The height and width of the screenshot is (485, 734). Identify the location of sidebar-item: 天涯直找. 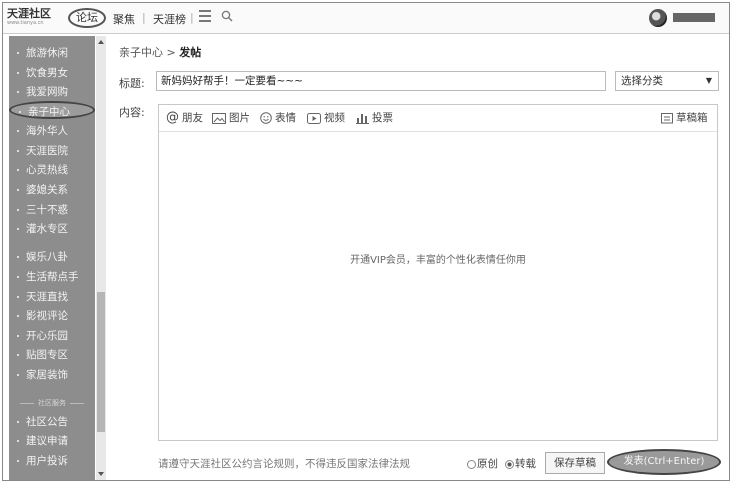
(52, 297).